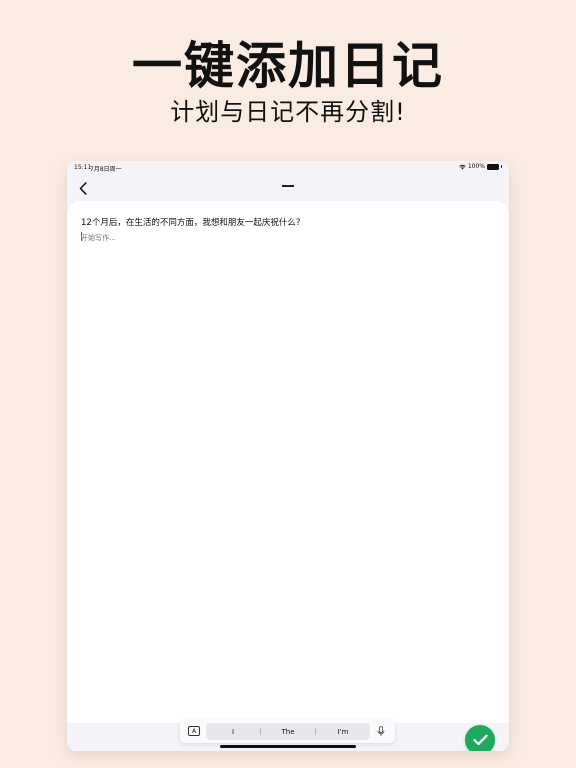 The image size is (576, 768). I want to click on chevron-left-icon, so click(83, 188).